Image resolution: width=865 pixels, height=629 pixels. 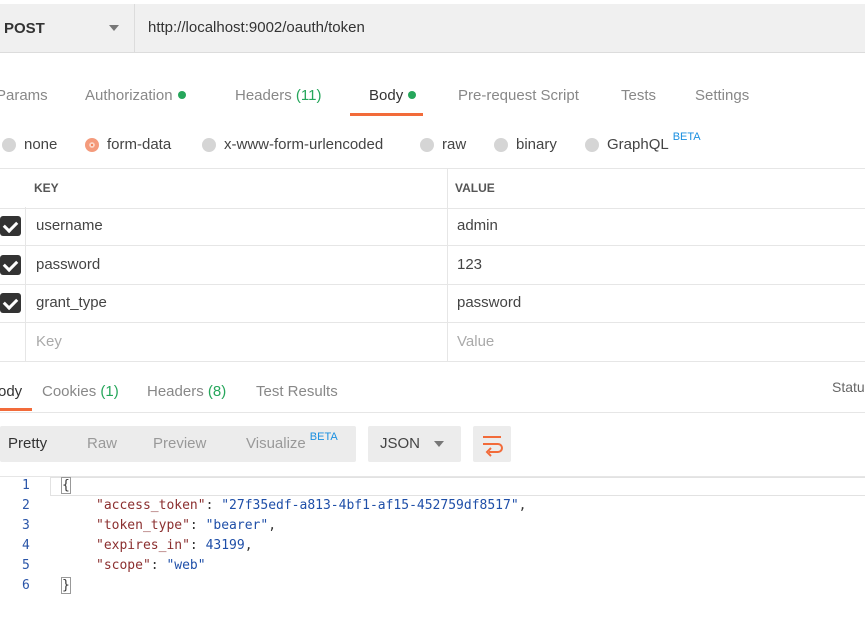 I want to click on line-number: 3, so click(x=26, y=525).